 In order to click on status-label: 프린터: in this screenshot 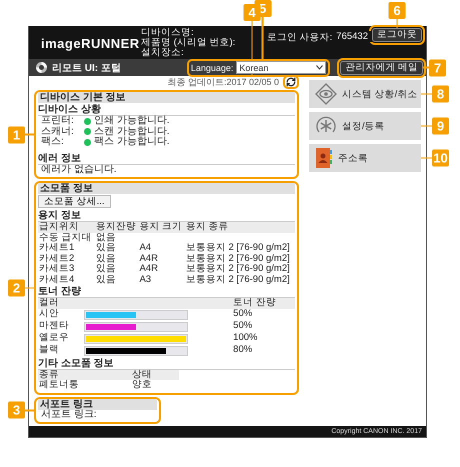, I will do `click(58, 121)`.